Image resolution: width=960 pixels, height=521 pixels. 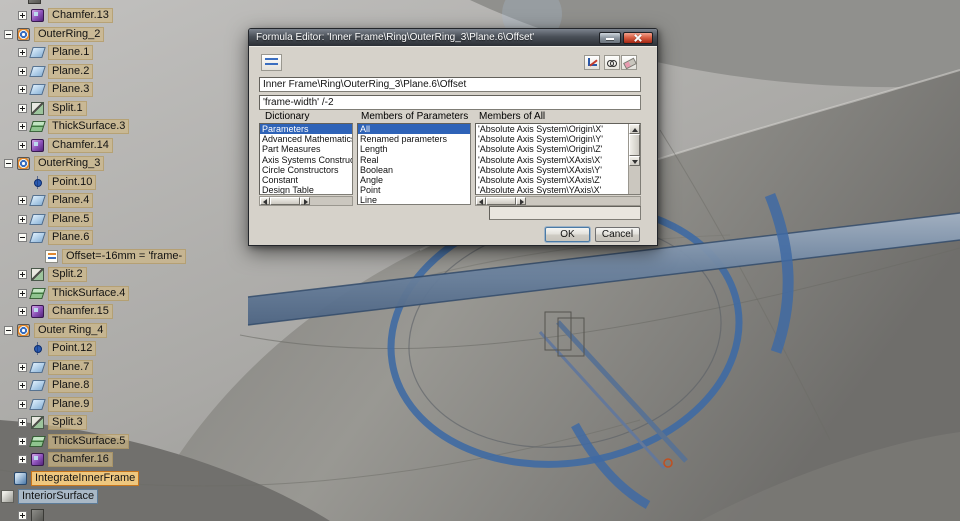 What do you see at coordinates (71, 90) in the screenshot?
I see `tree-item-label: Plane.3` at bounding box center [71, 90].